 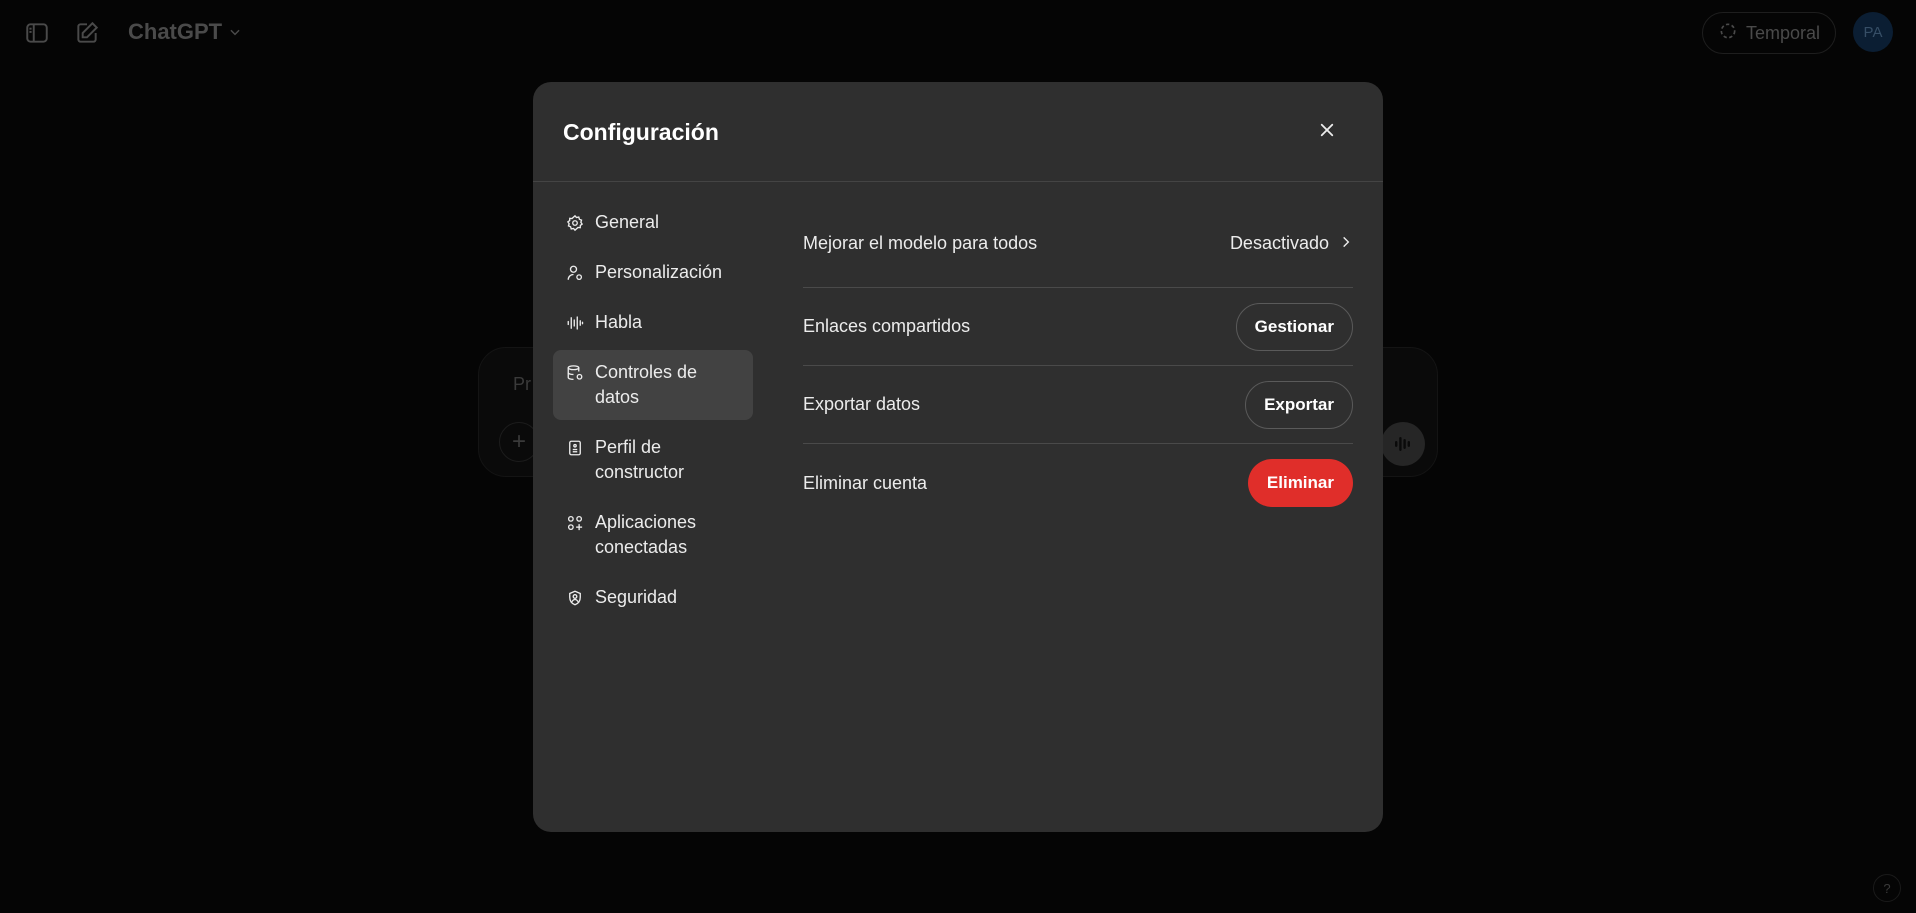 I want to click on nav-item-builder-profile: Perfil de constructor, so click(x=653, y=460).